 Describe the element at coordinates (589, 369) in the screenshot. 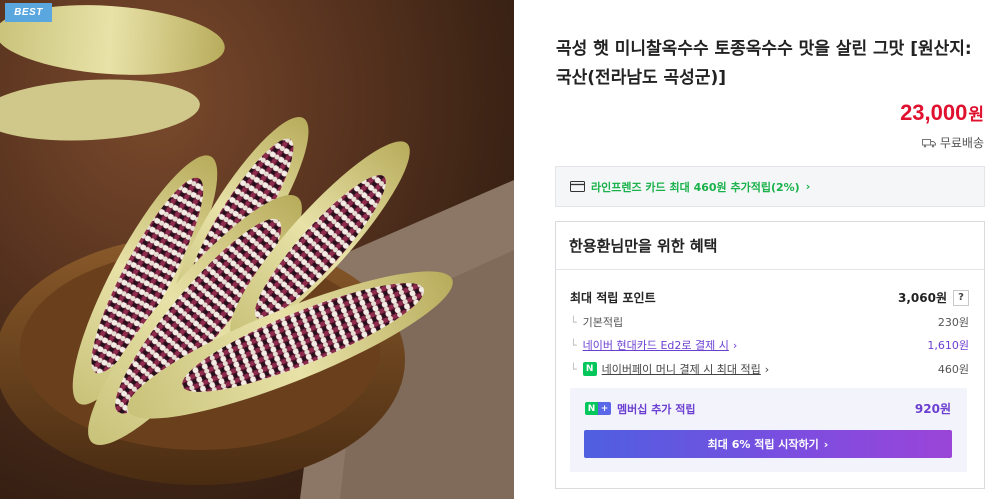

I see `npay-icon: N` at that location.